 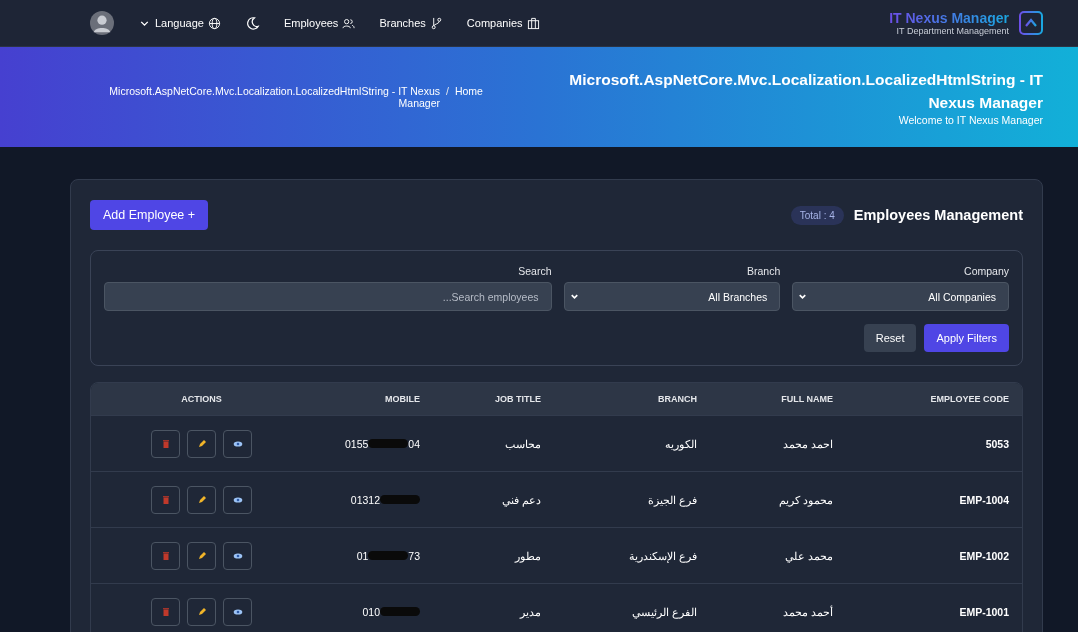 I want to click on table-cell: الفرع الرئيسي, so click(x=632, y=607).